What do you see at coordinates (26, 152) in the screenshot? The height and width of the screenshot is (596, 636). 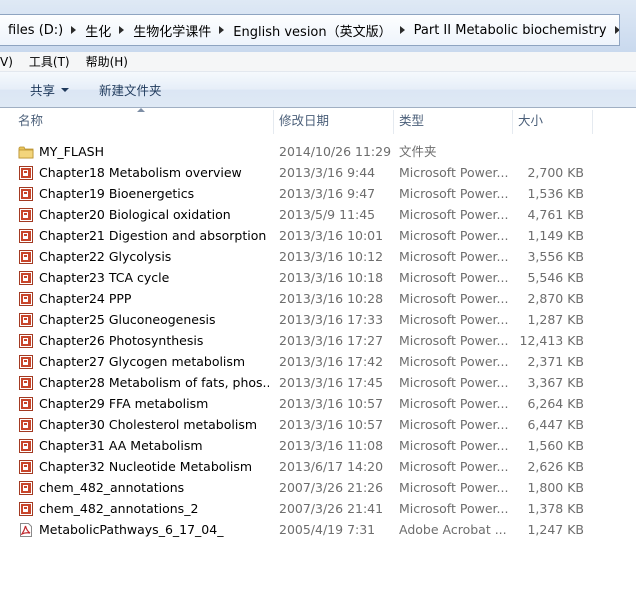 I see `folder-icon` at bounding box center [26, 152].